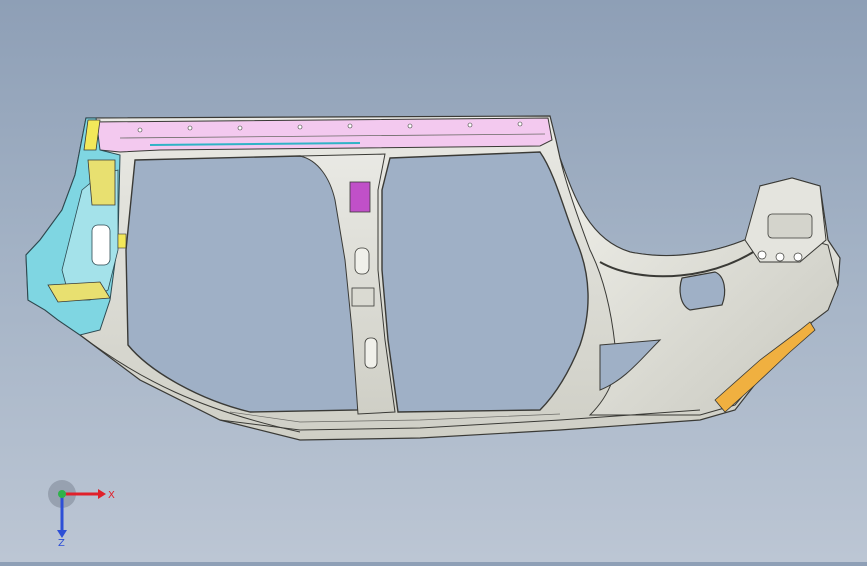  What do you see at coordinates (702, 291) in the screenshot?
I see `quarter-access-hole` at bounding box center [702, 291].